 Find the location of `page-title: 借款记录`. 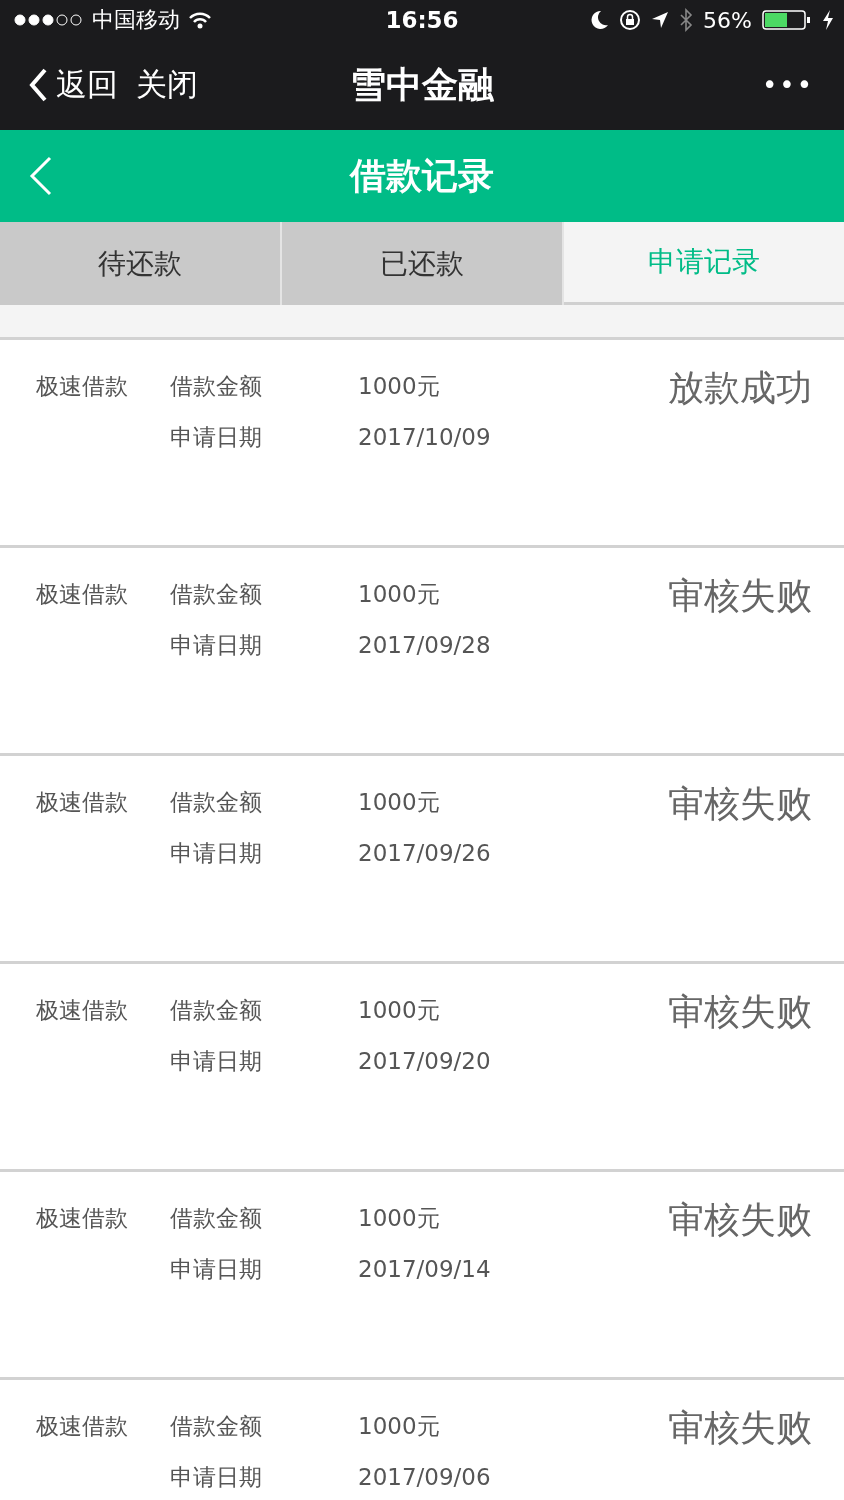

page-title: 借款记录 is located at coordinates (422, 175).